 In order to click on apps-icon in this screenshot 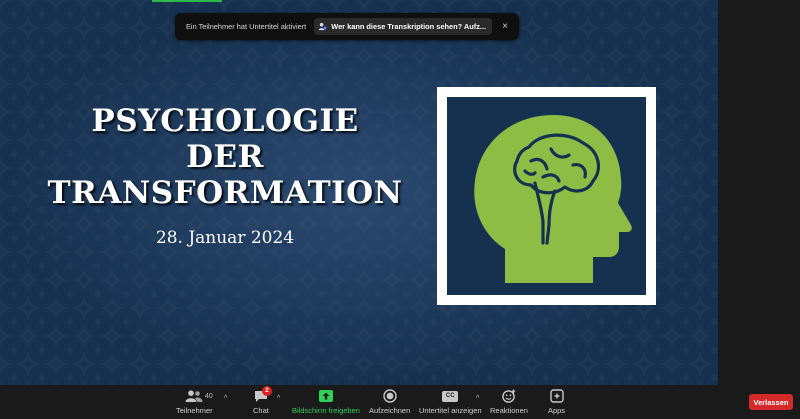, I will do `click(556, 396)`.